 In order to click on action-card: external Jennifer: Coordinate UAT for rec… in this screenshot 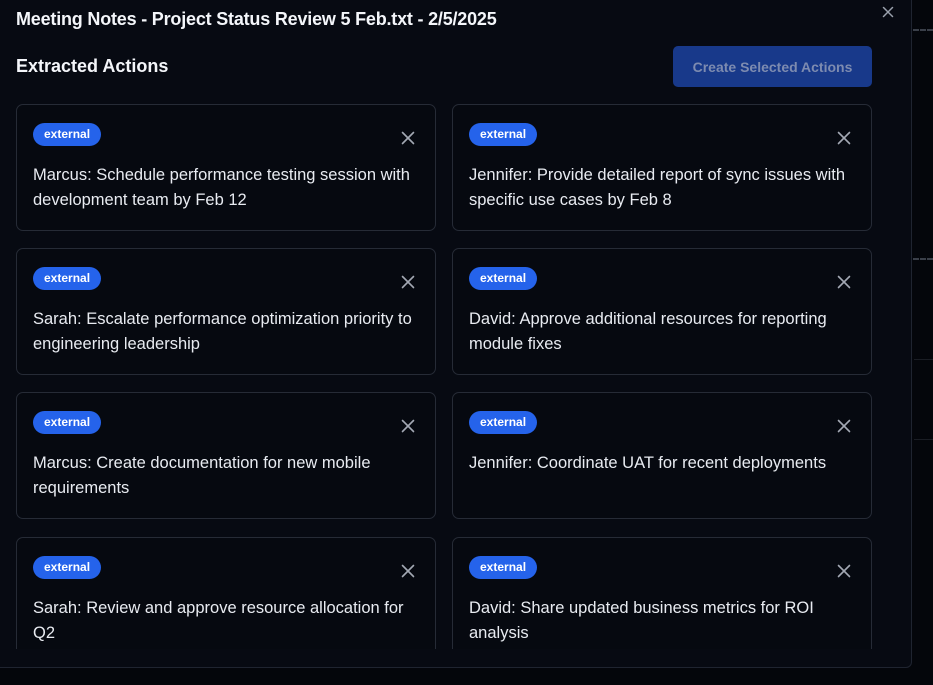, I will do `click(662, 455)`.